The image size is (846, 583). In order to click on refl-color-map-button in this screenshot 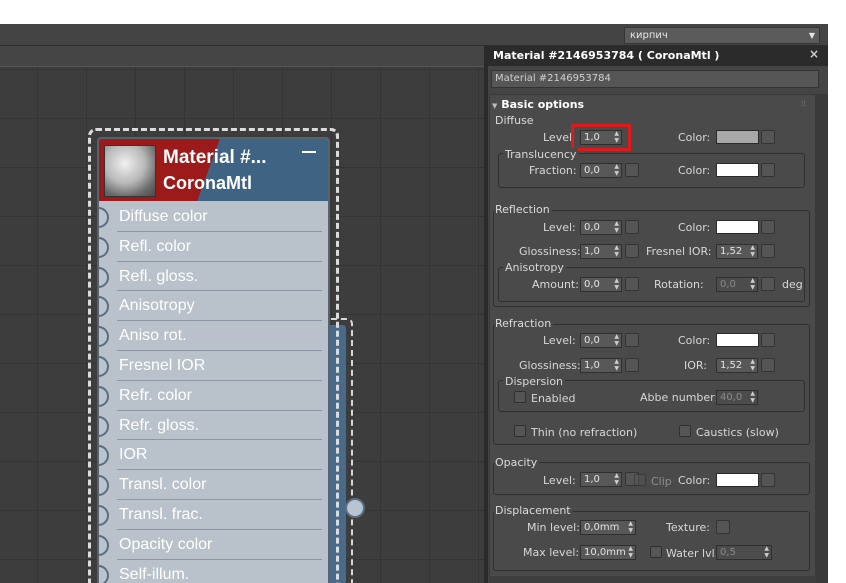, I will do `click(768, 227)`.